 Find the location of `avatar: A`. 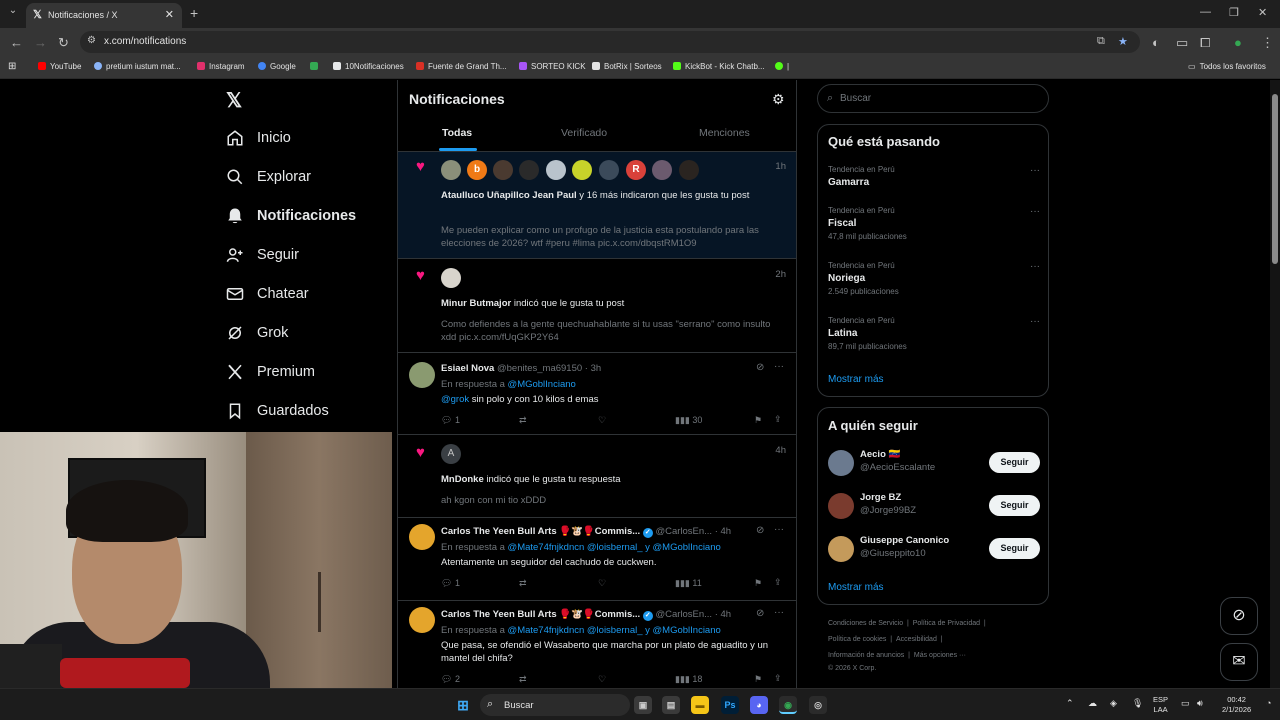

avatar: A is located at coordinates (451, 454).